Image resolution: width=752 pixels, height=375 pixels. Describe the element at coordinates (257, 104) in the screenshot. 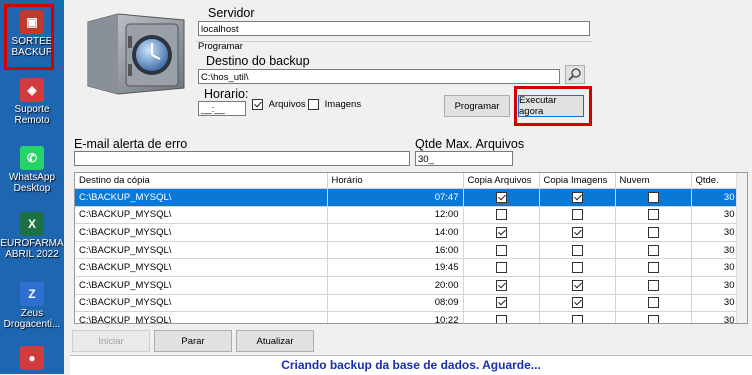

I see `arquivos-check-box` at that location.